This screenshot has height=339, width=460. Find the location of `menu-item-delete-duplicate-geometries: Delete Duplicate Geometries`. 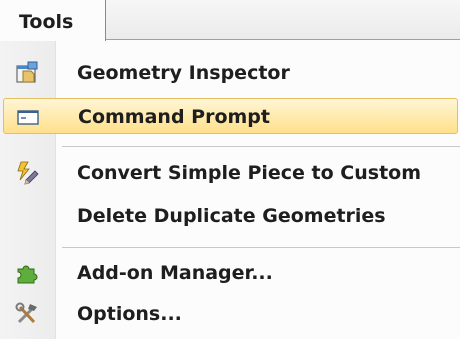

menu-item-delete-duplicate-geometries: Delete Duplicate Geometries is located at coordinates (230, 216).